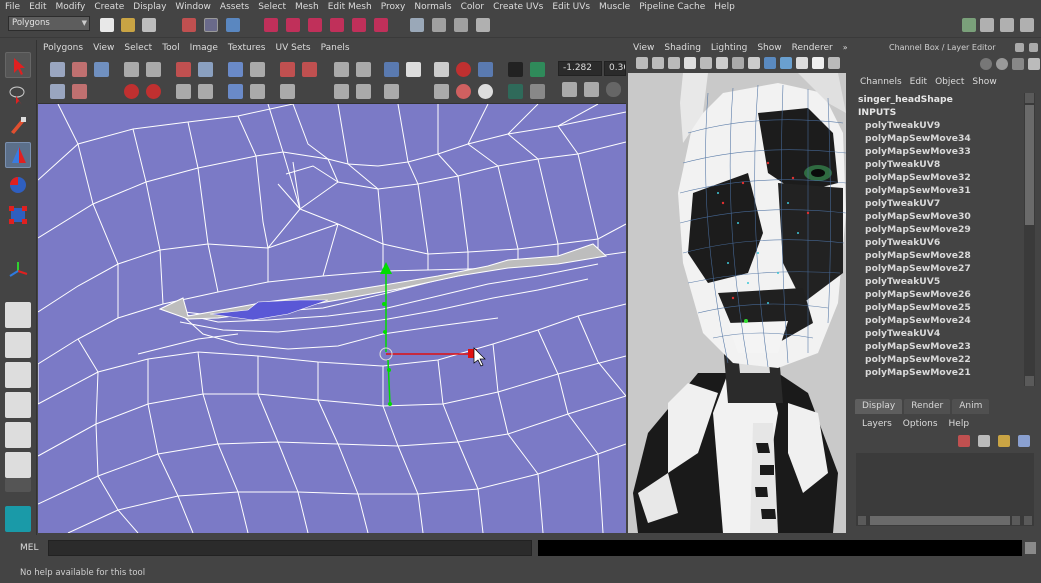  What do you see at coordinates (235, 69) in the screenshot?
I see `uv-align-u-icon` at bounding box center [235, 69].